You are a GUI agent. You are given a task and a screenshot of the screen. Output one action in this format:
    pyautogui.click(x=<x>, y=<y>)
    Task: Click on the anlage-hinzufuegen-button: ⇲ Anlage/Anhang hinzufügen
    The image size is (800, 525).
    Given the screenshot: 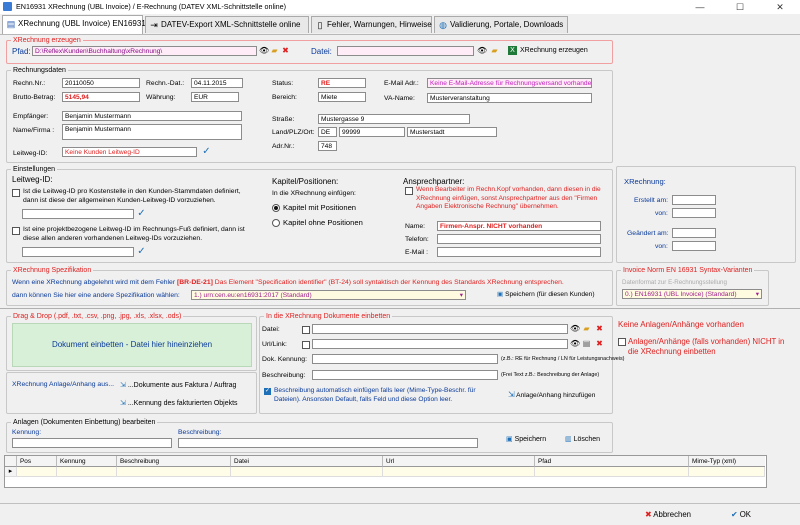 What is the action you would take?
    pyautogui.click(x=551, y=394)
    